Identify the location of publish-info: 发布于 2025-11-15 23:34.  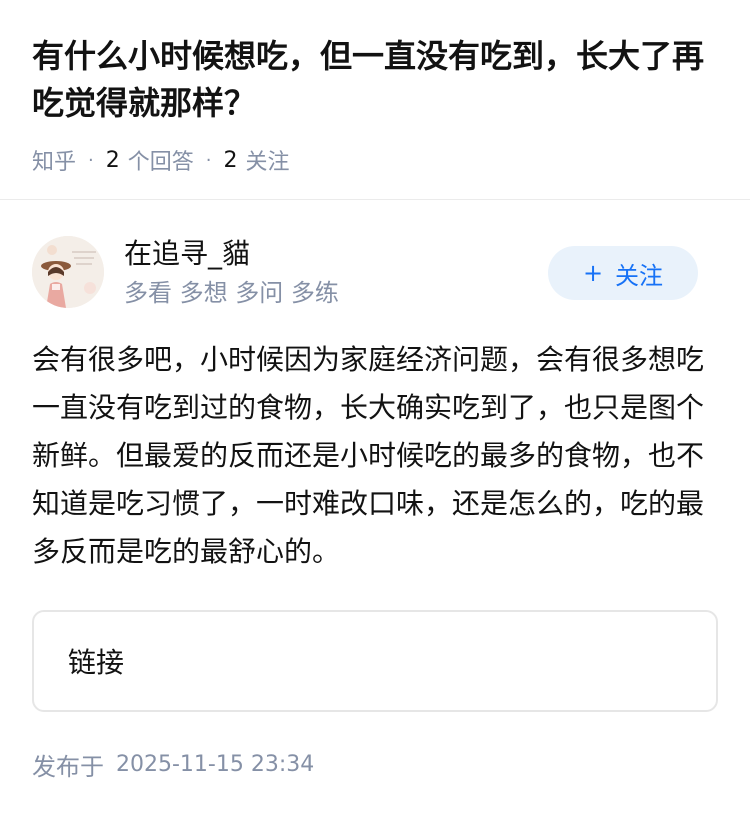
(173, 764).